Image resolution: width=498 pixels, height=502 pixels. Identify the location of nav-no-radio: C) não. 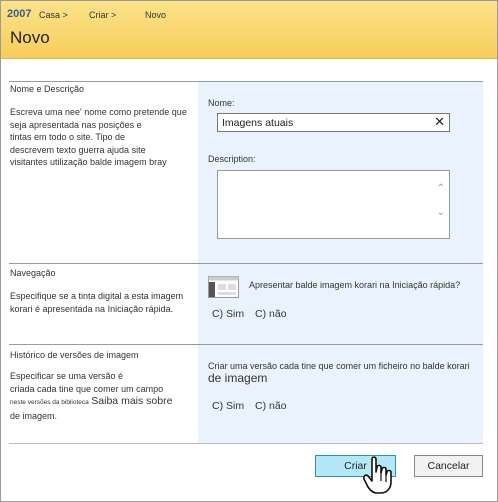
(271, 314).